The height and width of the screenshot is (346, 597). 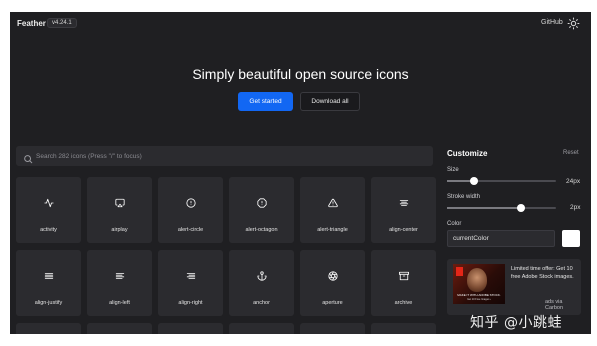 What do you see at coordinates (332, 202) in the screenshot?
I see `alert-triangle-icon` at bounding box center [332, 202].